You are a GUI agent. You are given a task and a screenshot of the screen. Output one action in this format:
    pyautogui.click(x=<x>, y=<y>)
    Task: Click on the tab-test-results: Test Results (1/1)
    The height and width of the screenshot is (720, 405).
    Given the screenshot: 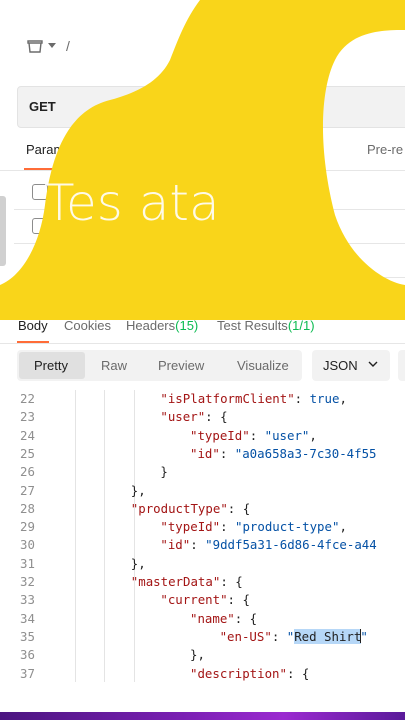 What is the action you would take?
    pyautogui.click(x=266, y=325)
    